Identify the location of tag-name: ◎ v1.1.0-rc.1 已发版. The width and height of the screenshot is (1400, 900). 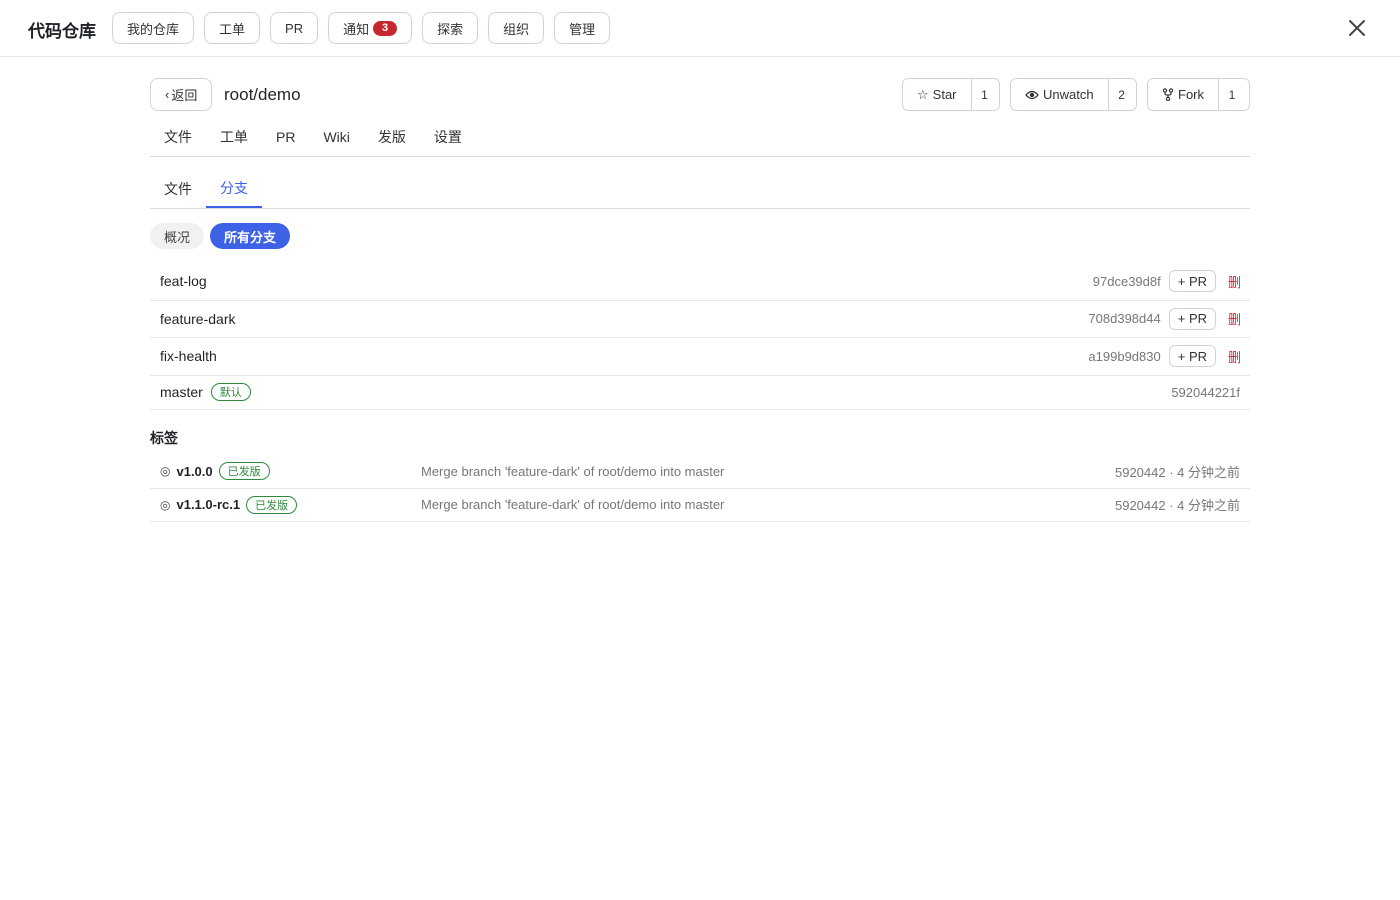
(290, 504).